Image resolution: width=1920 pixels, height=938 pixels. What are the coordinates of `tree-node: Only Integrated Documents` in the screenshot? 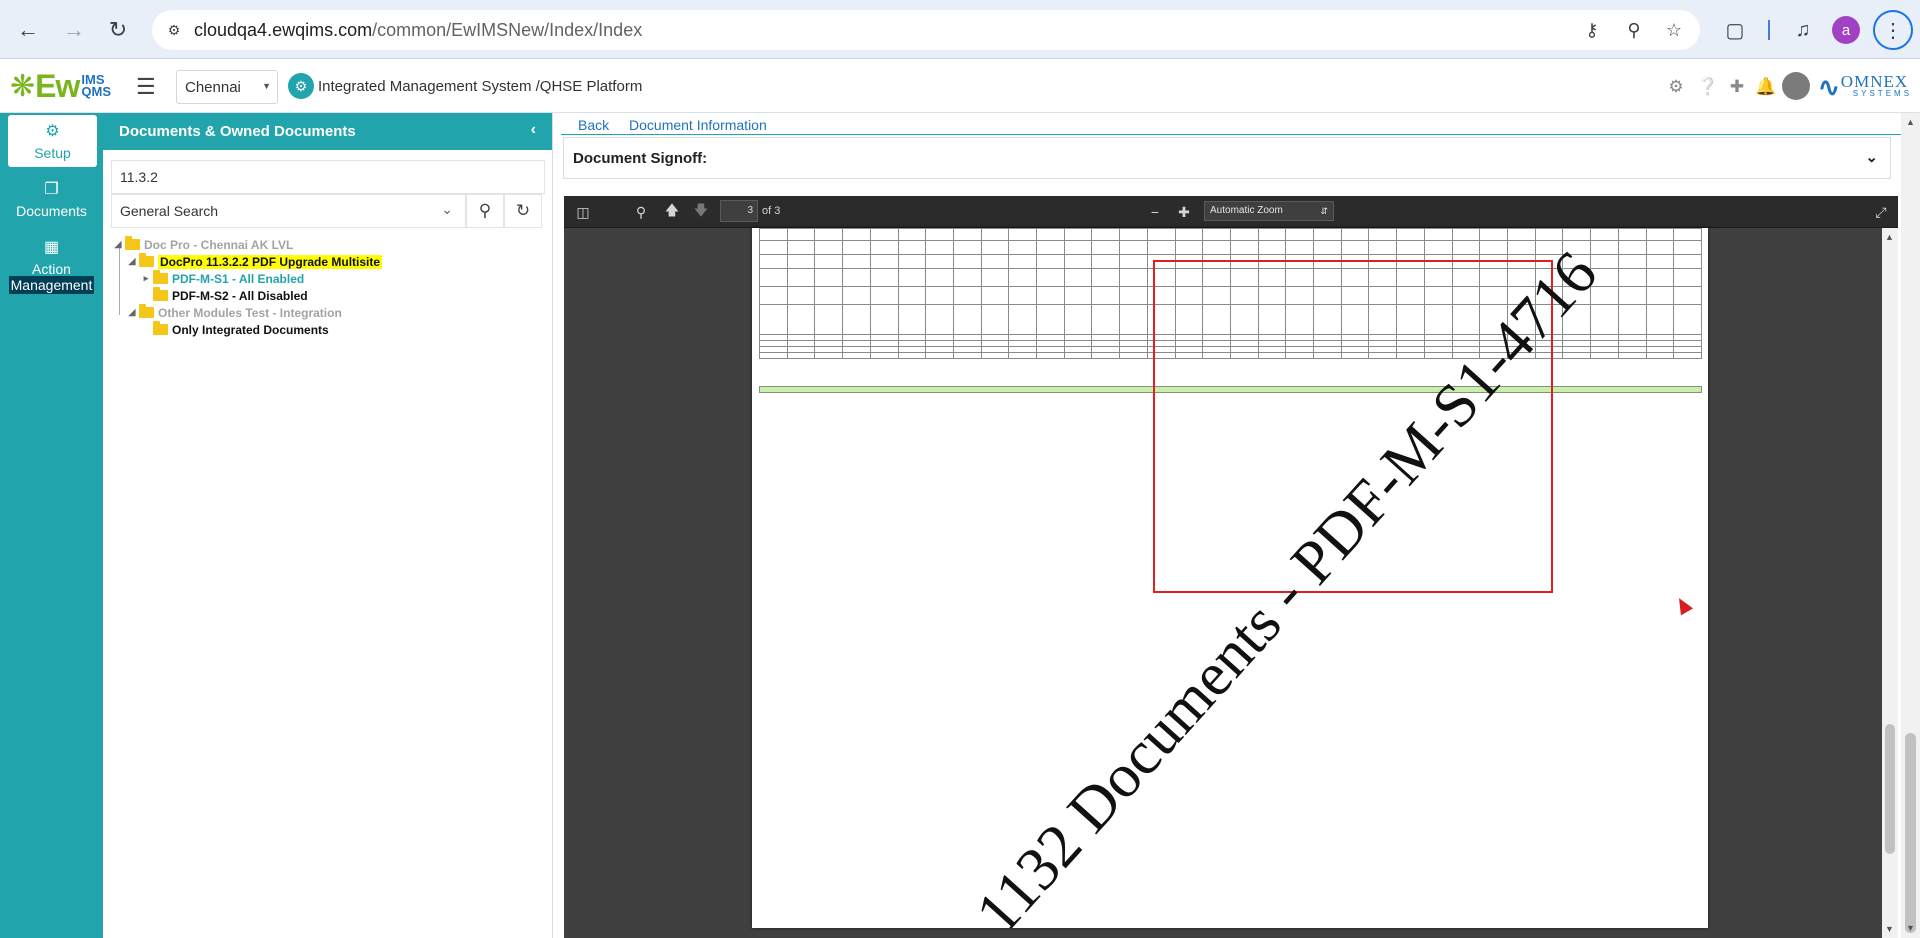 It's located at (235, 329).